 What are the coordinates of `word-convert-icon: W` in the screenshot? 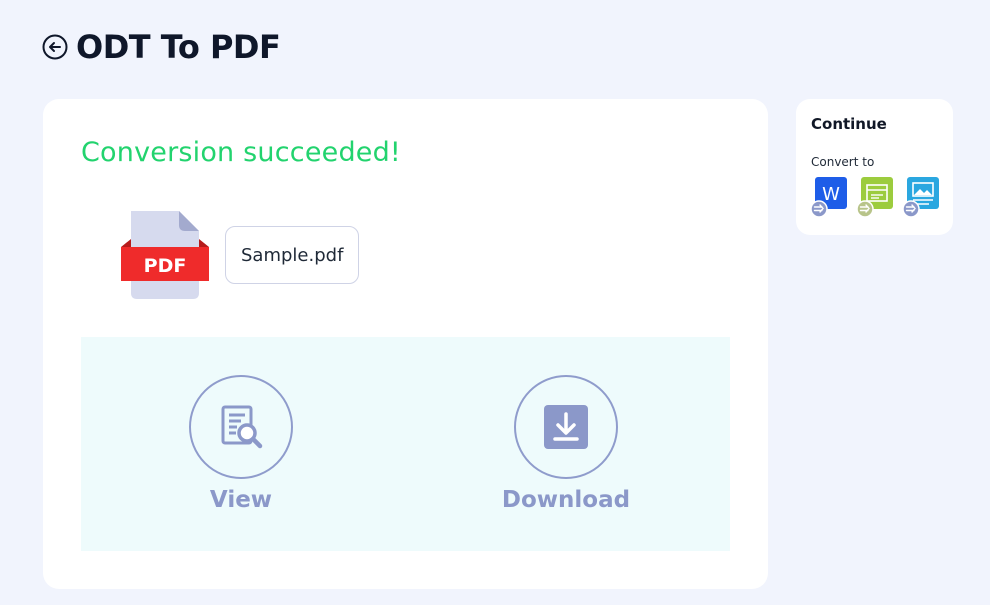 It's located at (829, 197).